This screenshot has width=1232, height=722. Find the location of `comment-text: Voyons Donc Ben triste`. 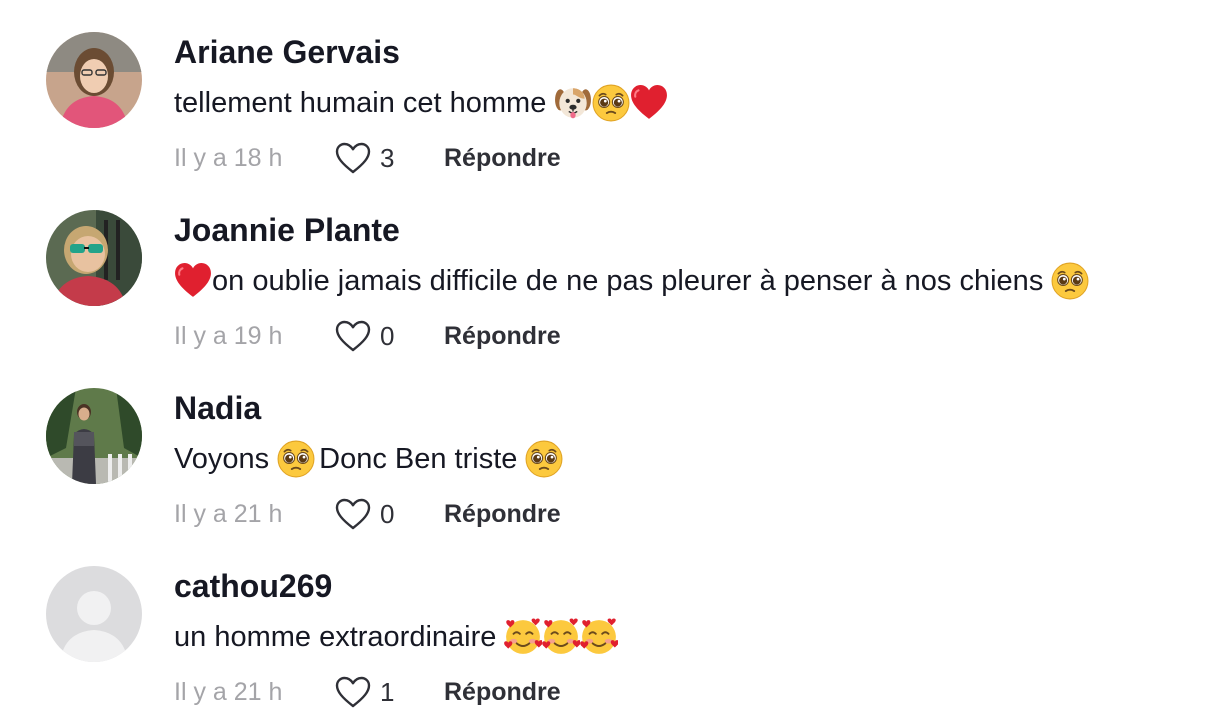

comment-text: Voyons Donc Ben triste is located at coordinates (368, 459).